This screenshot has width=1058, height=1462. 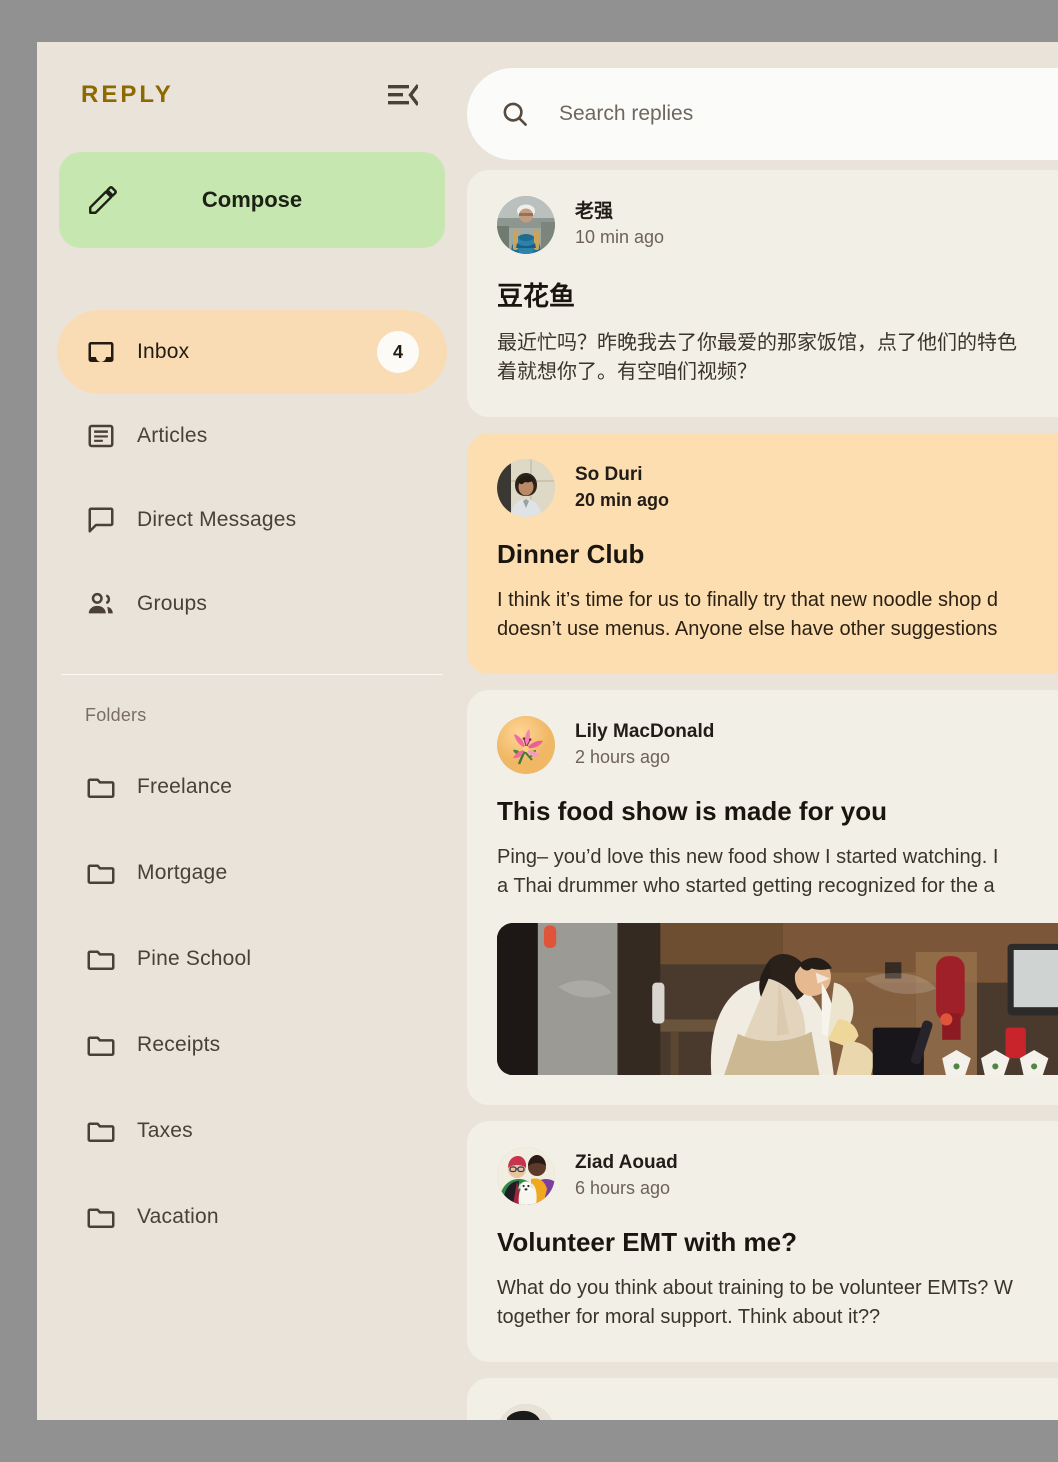 What do you see at coordinates (252, 604) in the screenshot?
I see `sidebar-item-groups: Groups` at bounding box center [252, 604].